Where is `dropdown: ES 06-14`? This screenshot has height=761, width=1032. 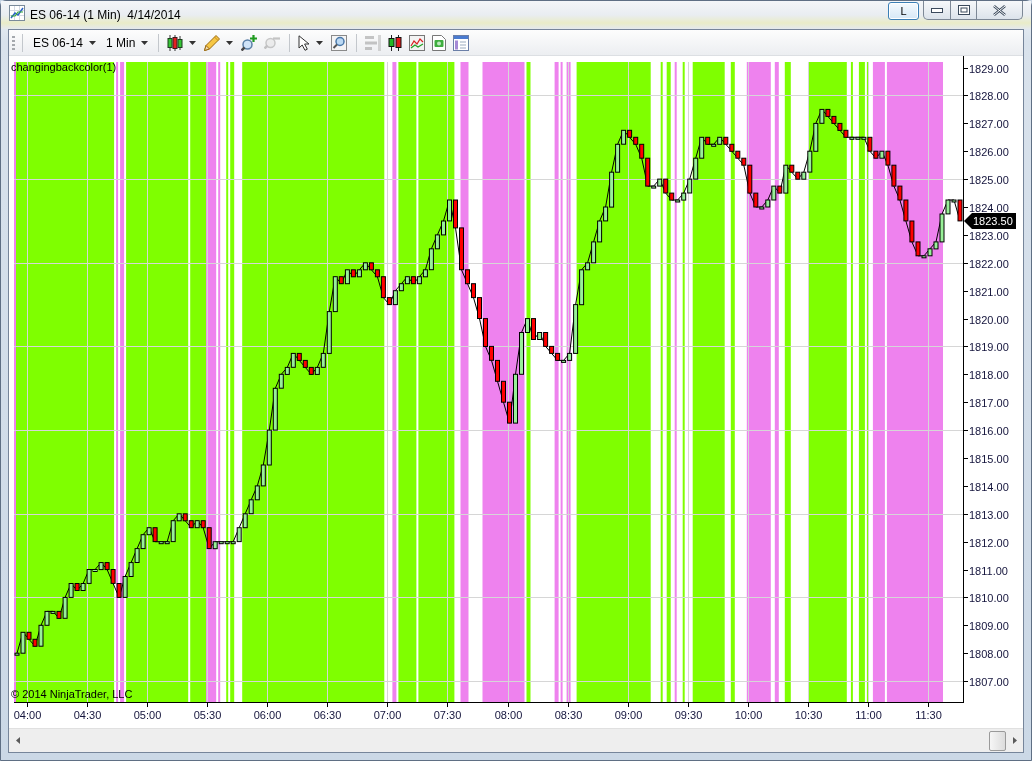 dropdown: ES 06-14 is located at coordinates (65, 42).